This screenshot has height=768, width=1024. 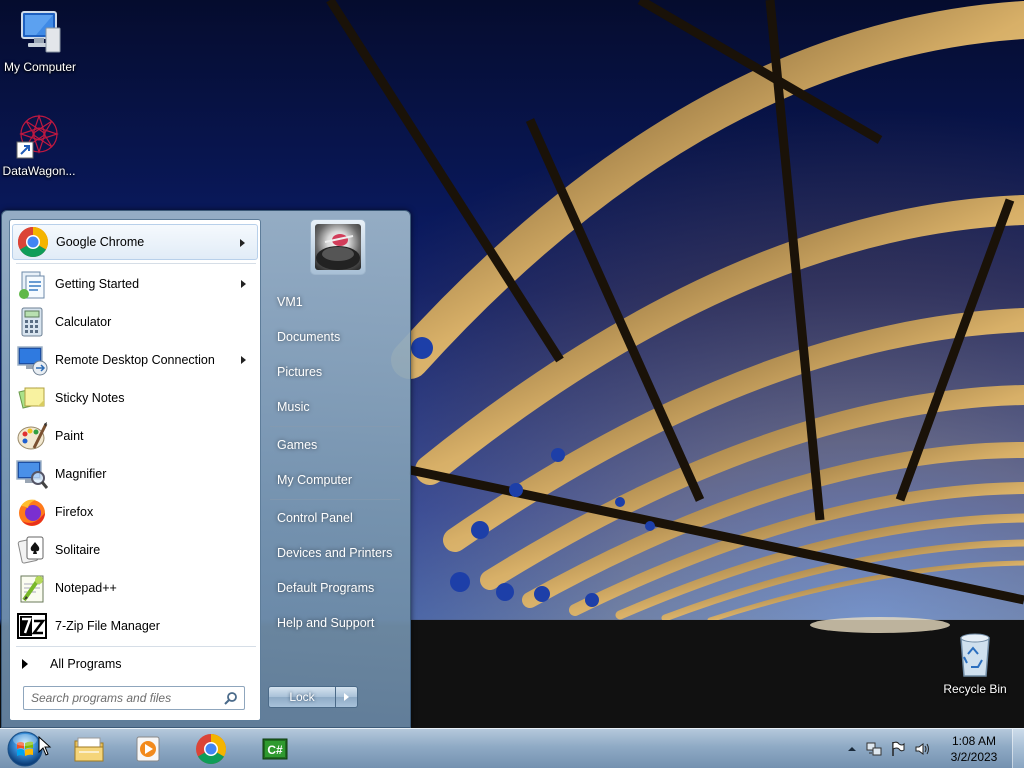 I want to click on program-firefox: Firefox, so click(x=135, y=512).